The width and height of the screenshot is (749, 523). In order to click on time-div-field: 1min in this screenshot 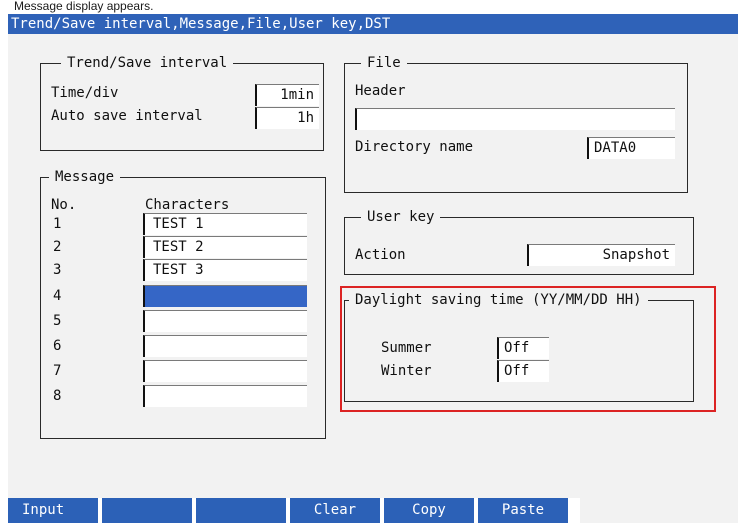, I will do `click(287, 95)`.